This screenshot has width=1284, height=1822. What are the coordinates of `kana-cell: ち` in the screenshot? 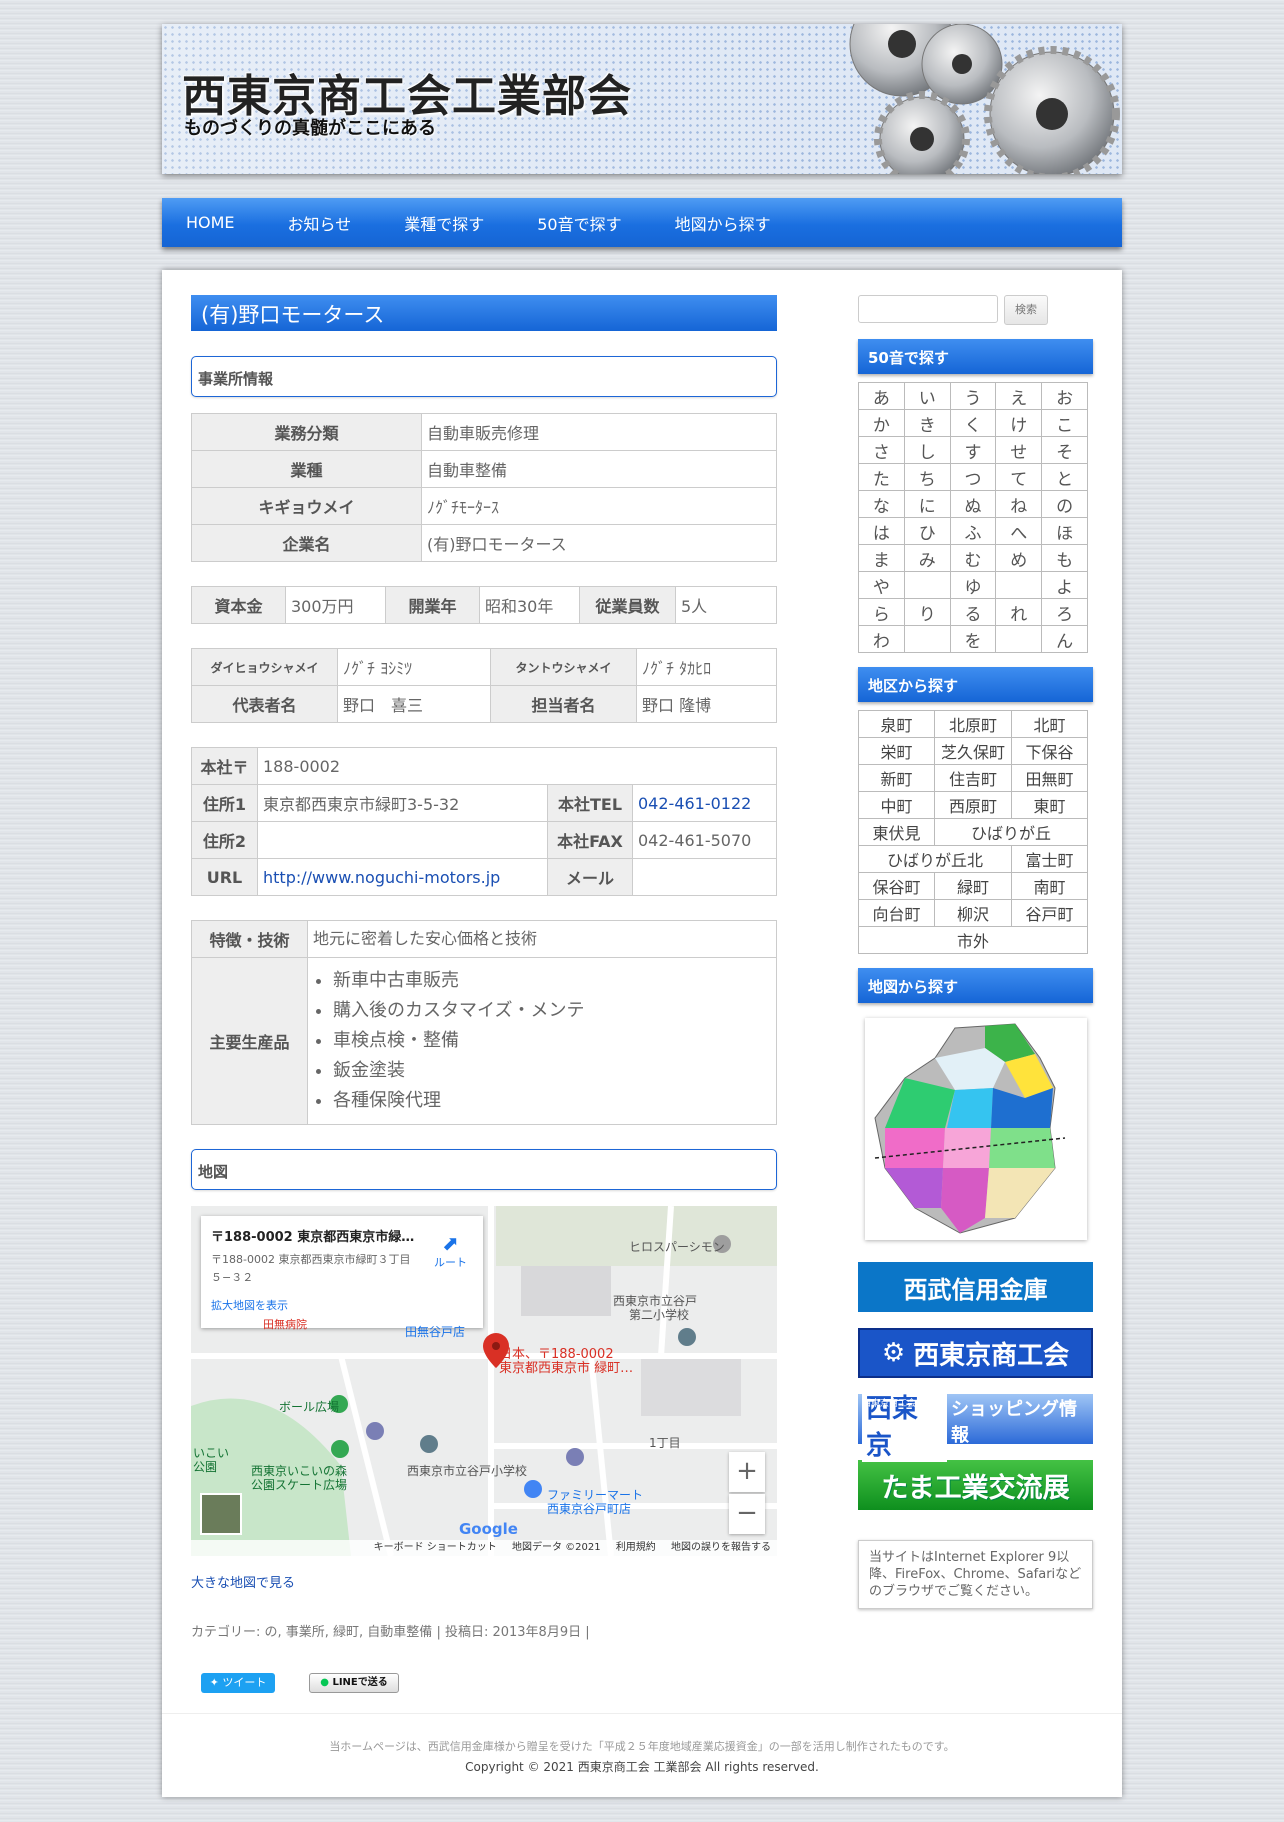 It's located at (927, 477).